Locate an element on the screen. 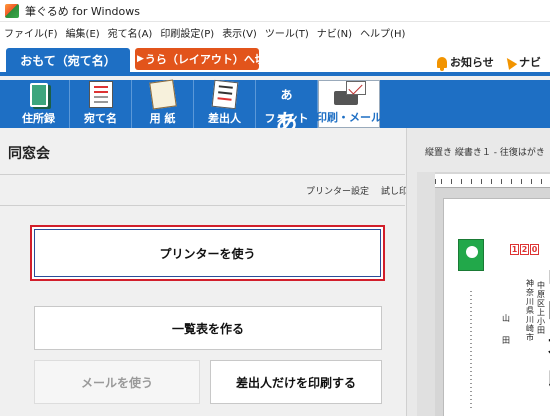 Image resolution: width=550 pixels, height=416 pixels. use-printer-button: プリンターを使う is located at coordinates (207, 253).